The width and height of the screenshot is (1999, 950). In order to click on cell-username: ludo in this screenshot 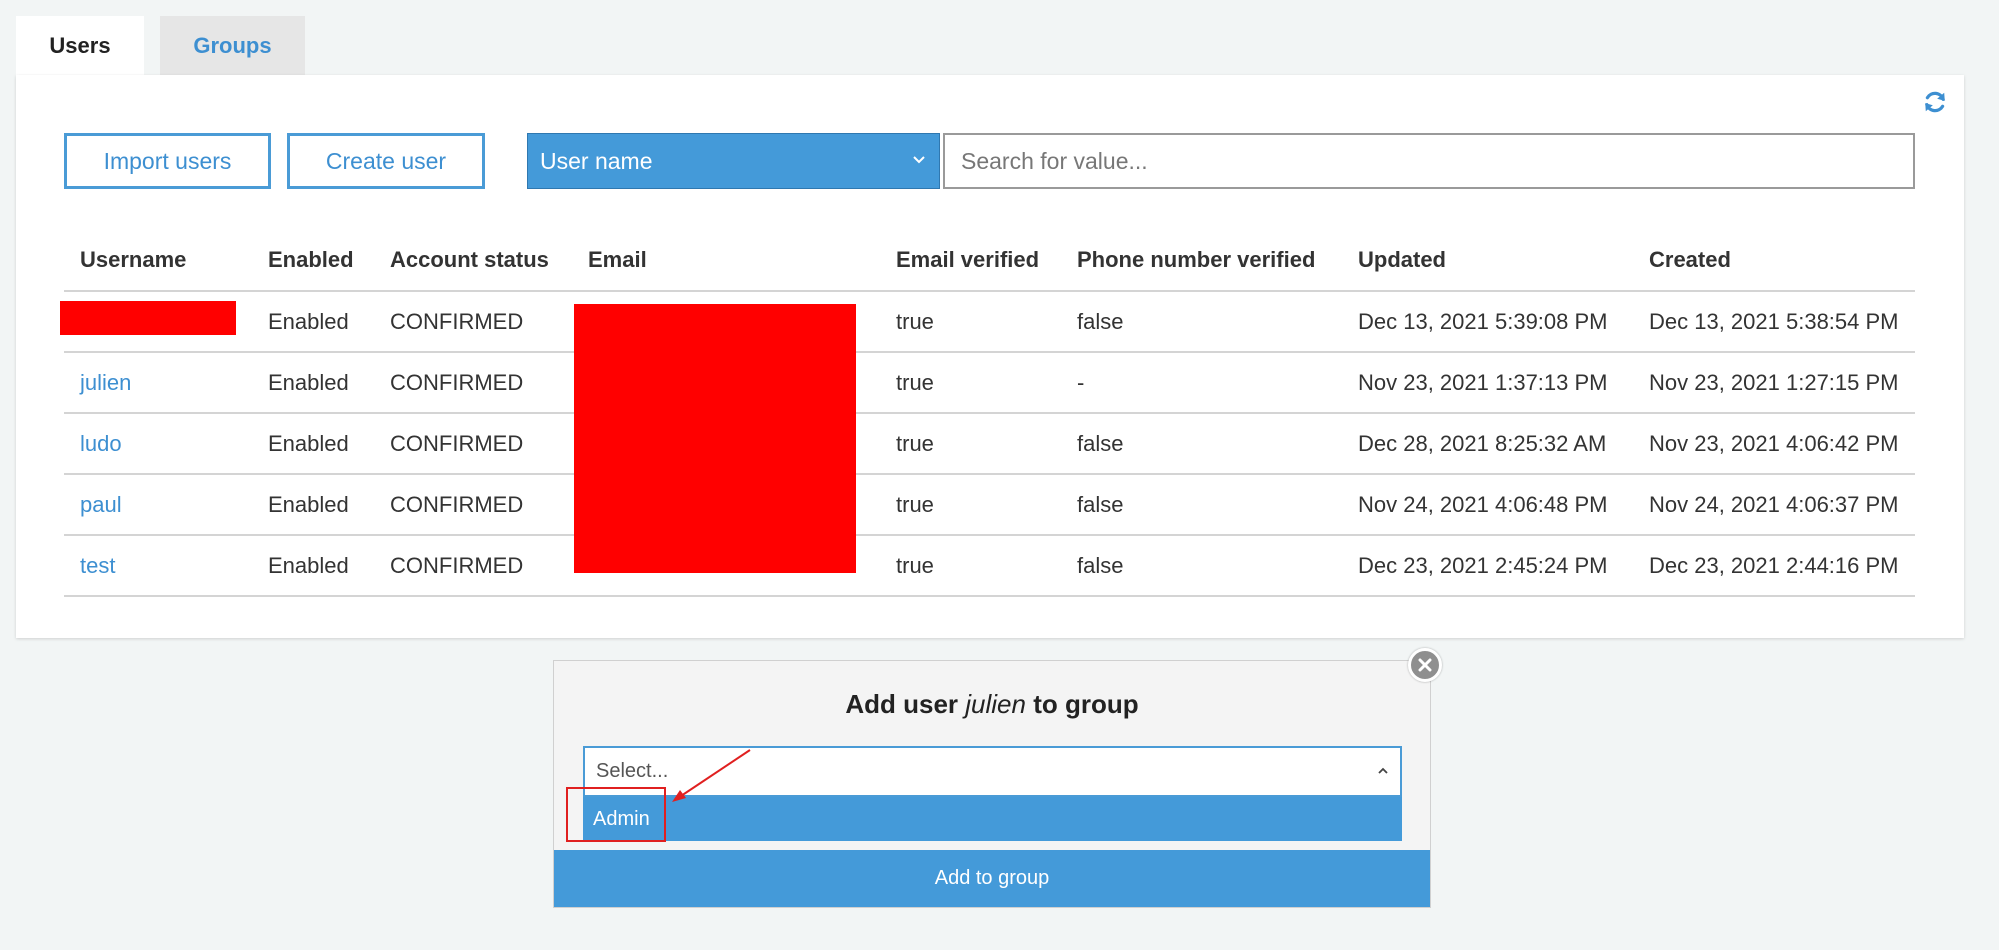, I will do `click(158, 444)`.